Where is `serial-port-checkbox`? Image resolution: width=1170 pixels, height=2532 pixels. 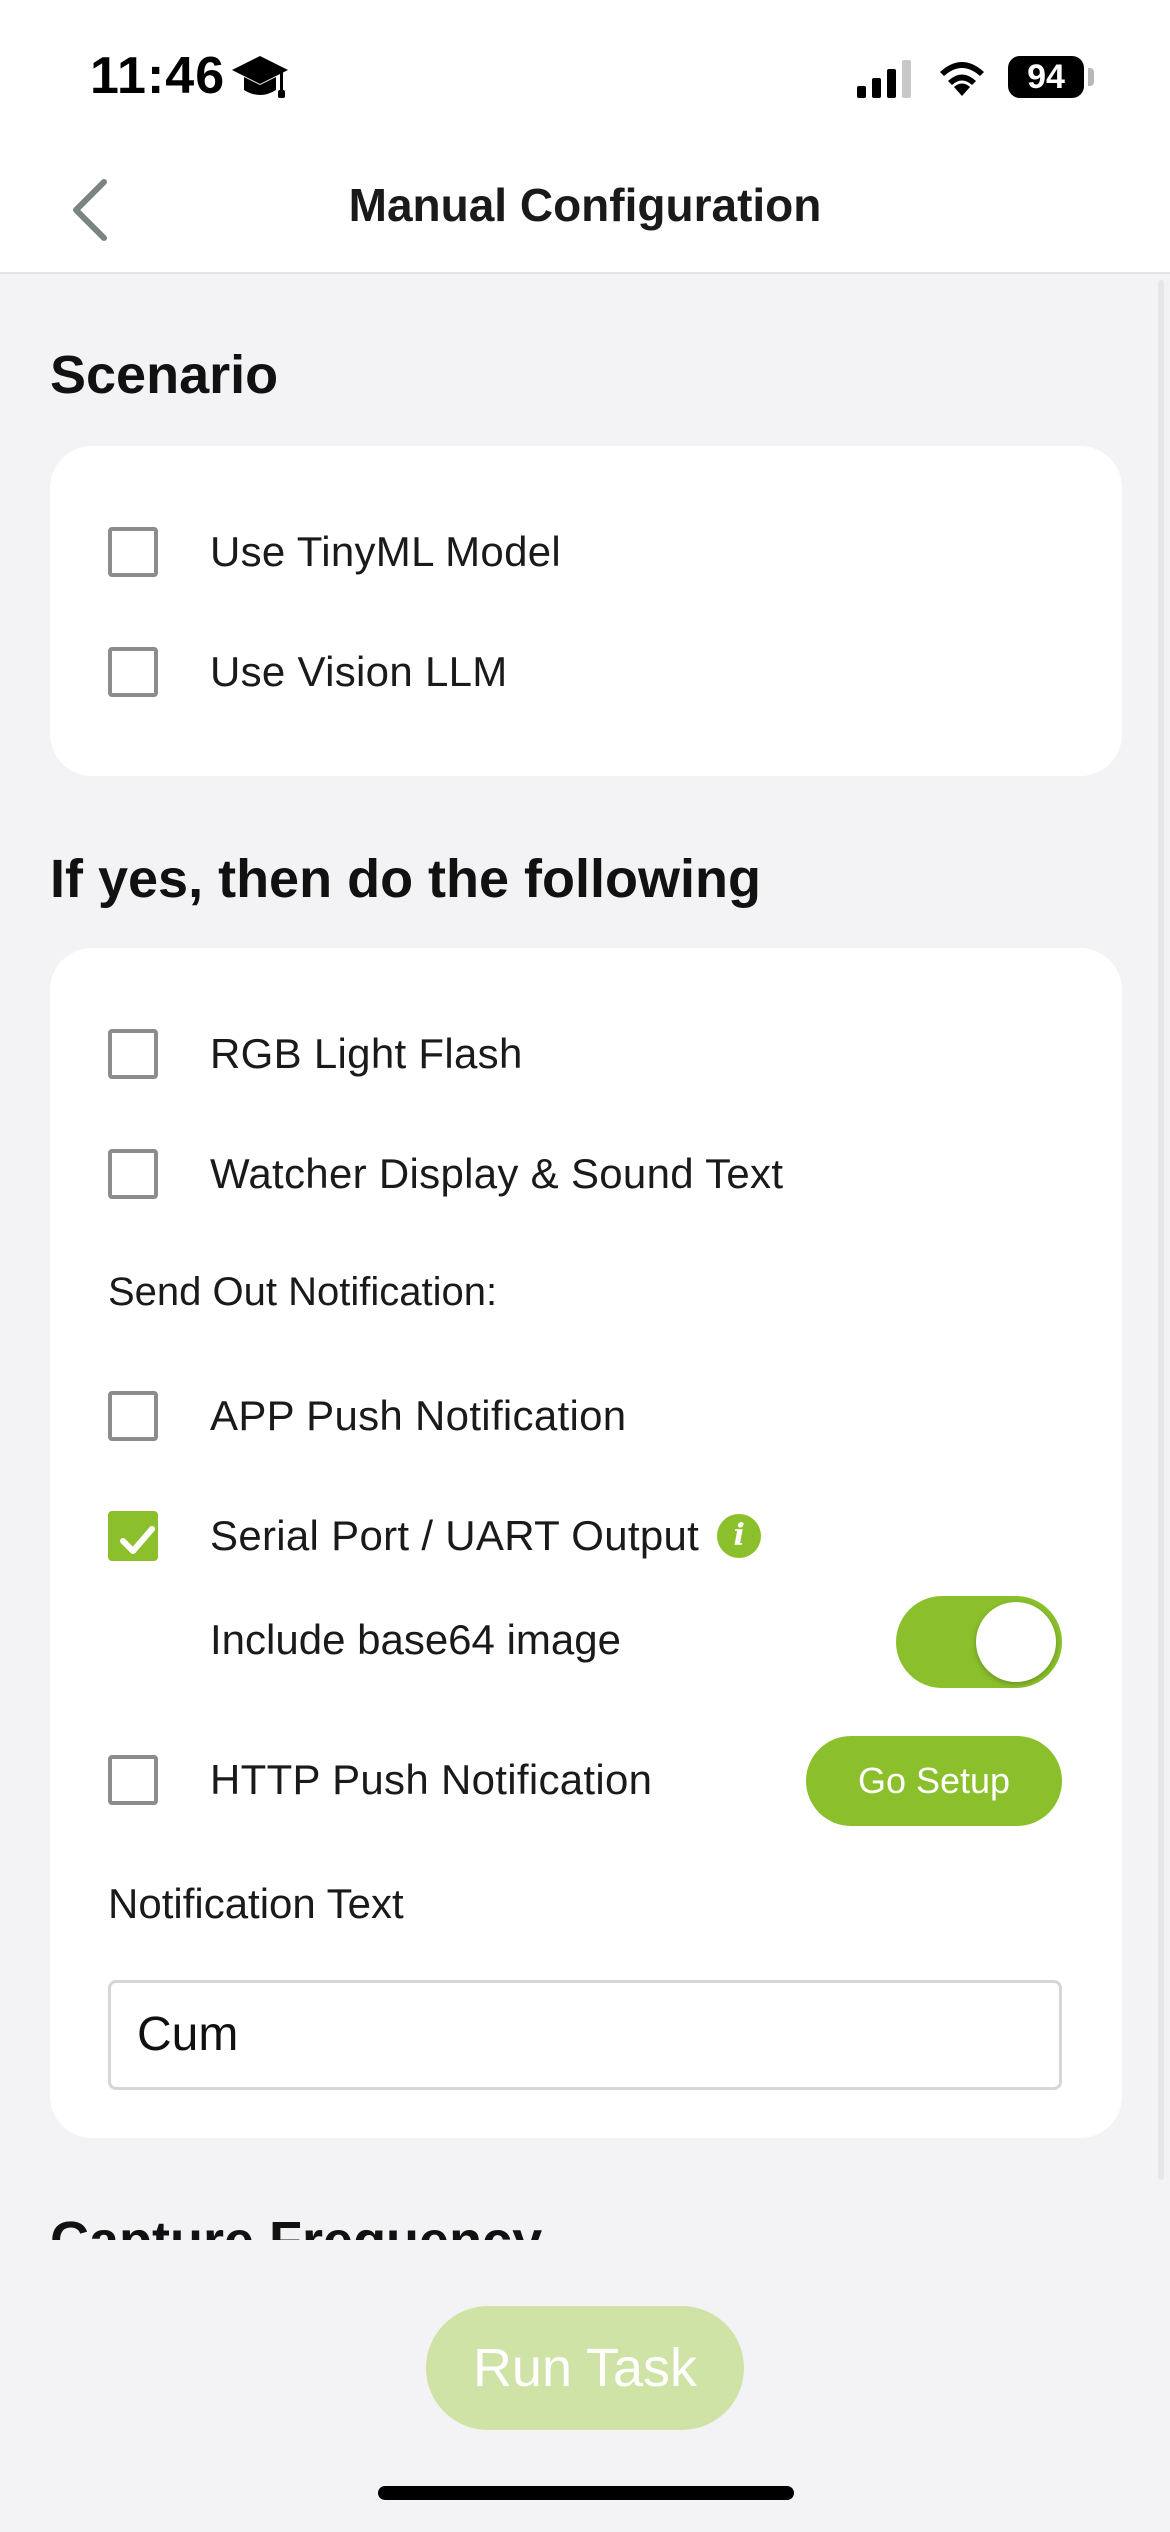
serial-port-checkbox is located at coordinates (133, 1536).